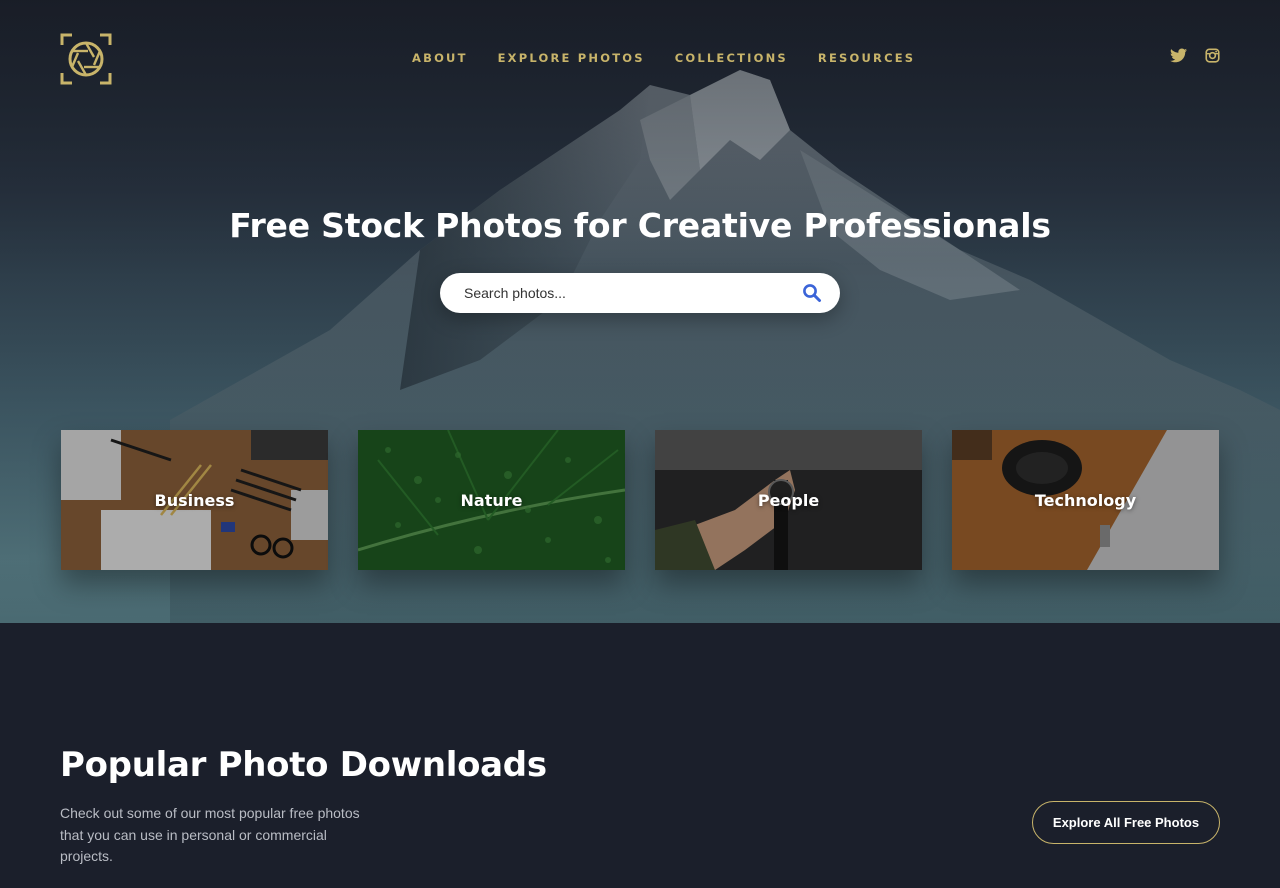 This screenshot has height=888, width=1280. I want to click on search-icon, so click(812, 293).